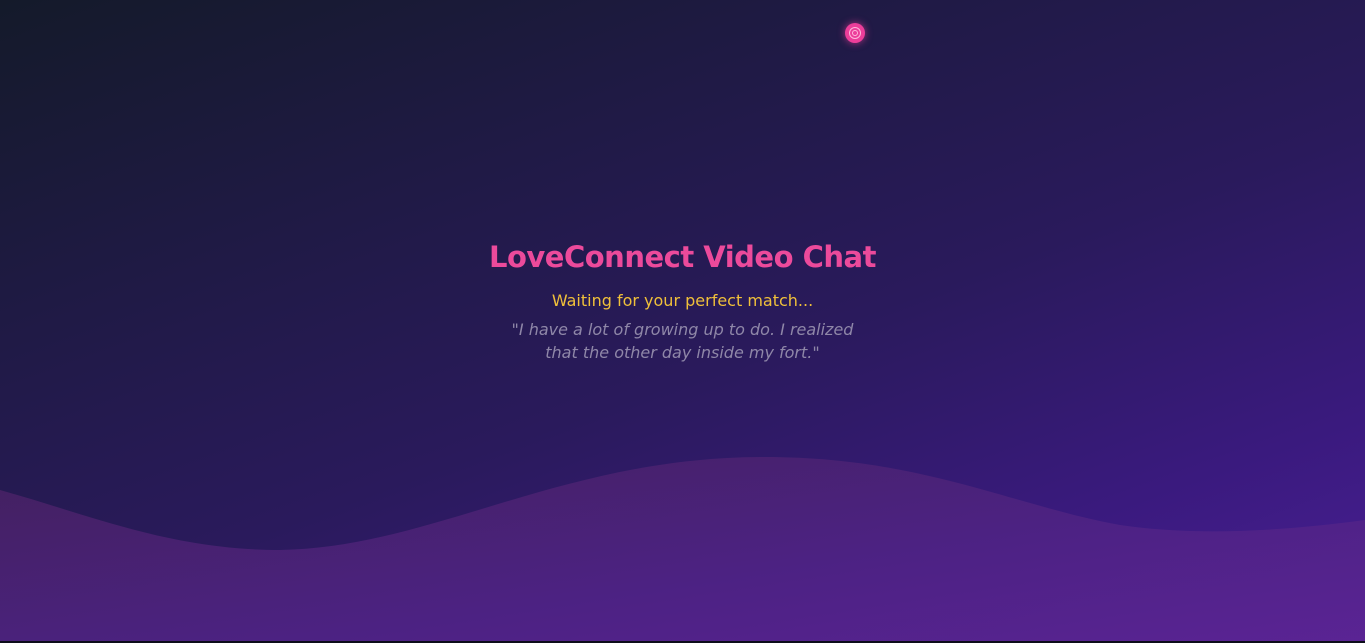 This screenshot has height=643, width=1365. I want to click on target-icon, so click(855, 33).